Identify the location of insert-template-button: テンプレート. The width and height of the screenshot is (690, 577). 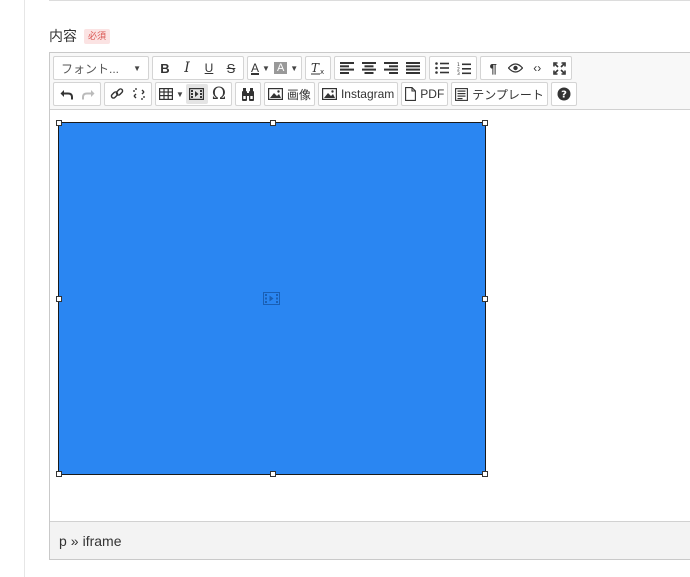
(499, 94).